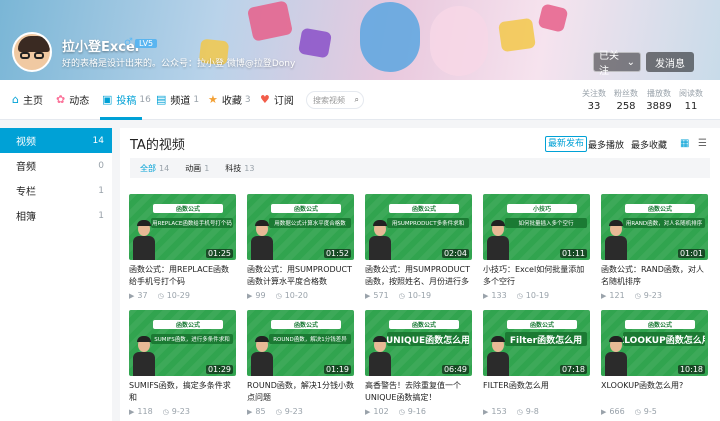  What do you see at coordinates (418, 343) in the screenshot?
I see `video-thumbnail: 函数公式 UNIQUE函数怎么用 06:49` at bounding box center [418, 343].